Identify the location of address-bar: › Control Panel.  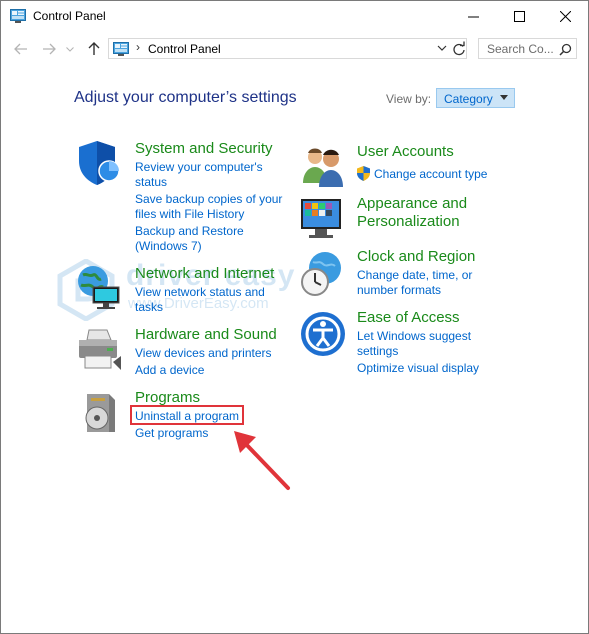
(287, 48).